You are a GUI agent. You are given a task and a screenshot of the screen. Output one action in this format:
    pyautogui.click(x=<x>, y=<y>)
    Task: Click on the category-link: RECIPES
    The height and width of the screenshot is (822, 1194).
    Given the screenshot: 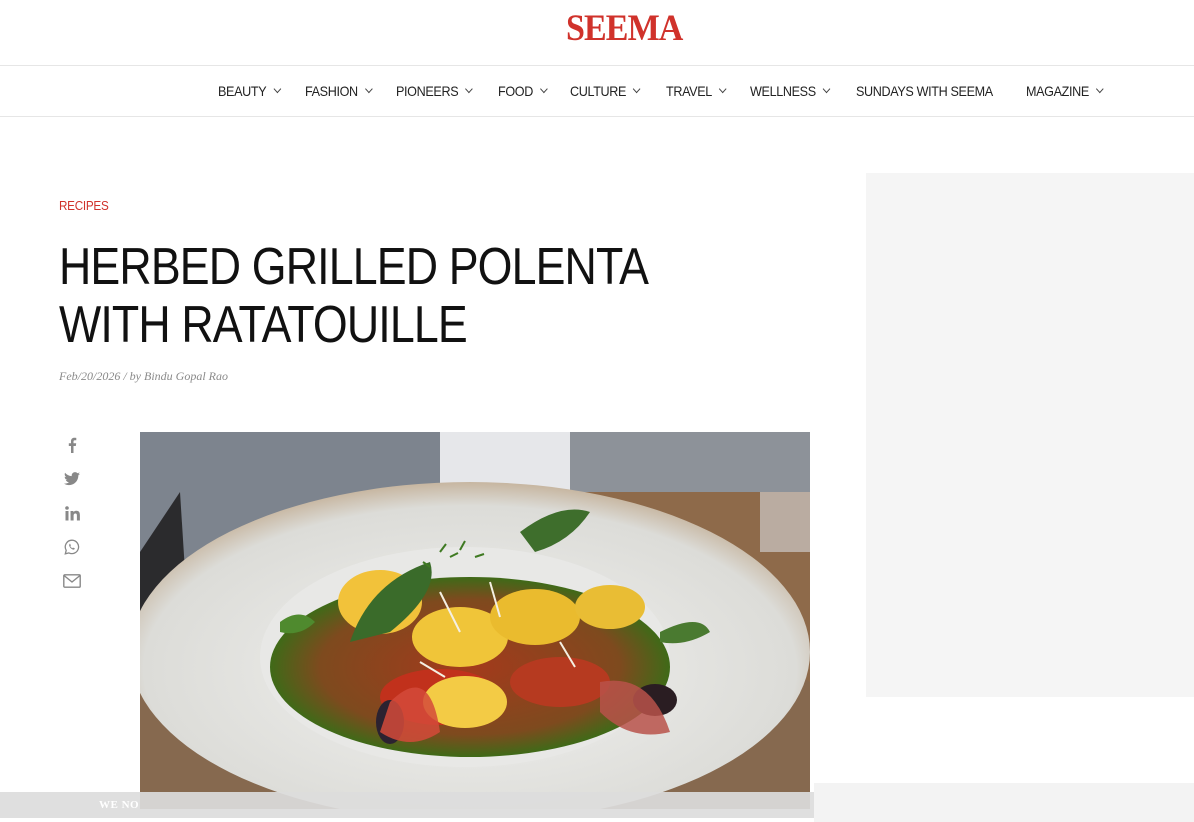 What is the action you would take?
    pyautogui.click(x=84, y=205)
    